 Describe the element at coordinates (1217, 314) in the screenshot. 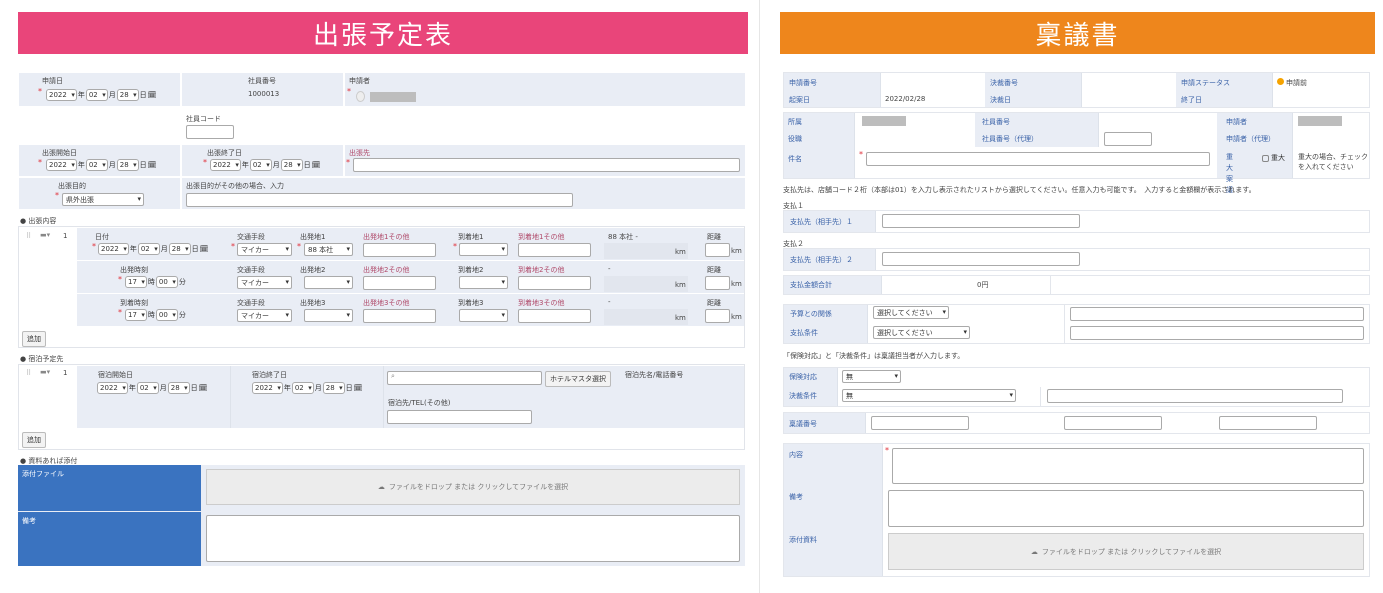

I see `budget-input` at that location.